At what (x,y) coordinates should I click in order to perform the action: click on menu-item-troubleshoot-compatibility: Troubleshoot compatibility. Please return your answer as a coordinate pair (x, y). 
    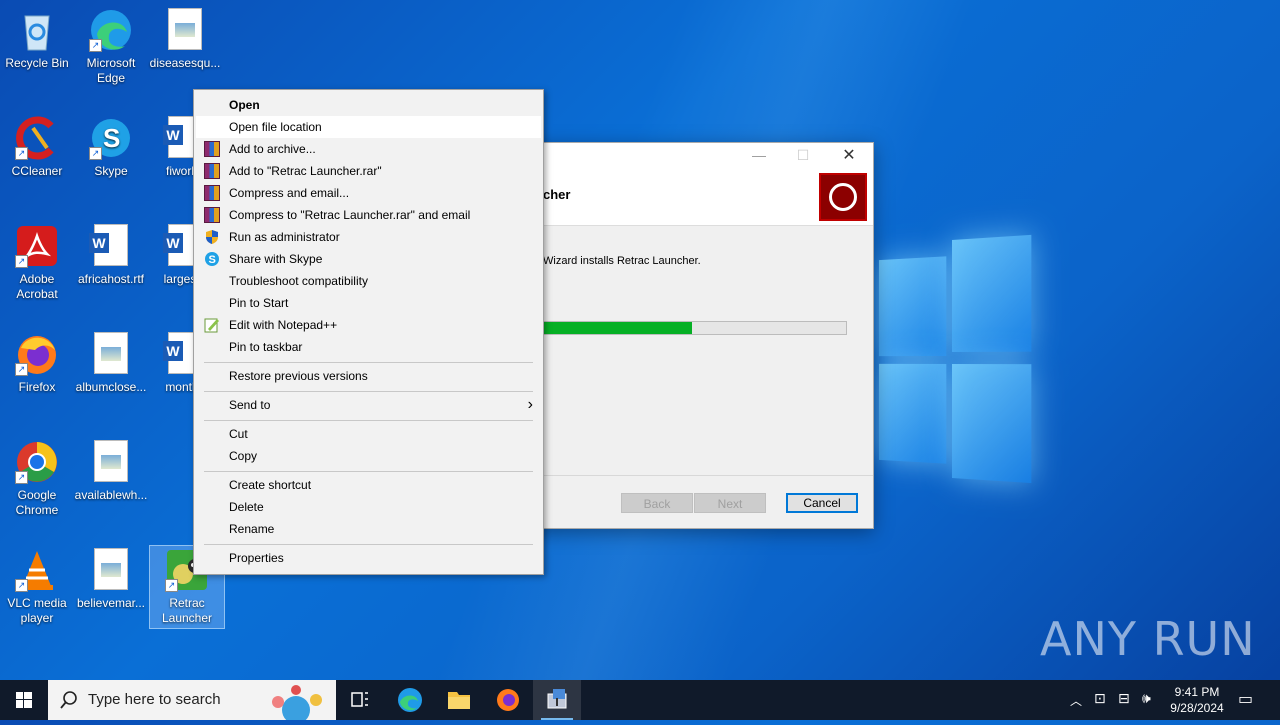
    Looking at the image, I should click on (368, 281).